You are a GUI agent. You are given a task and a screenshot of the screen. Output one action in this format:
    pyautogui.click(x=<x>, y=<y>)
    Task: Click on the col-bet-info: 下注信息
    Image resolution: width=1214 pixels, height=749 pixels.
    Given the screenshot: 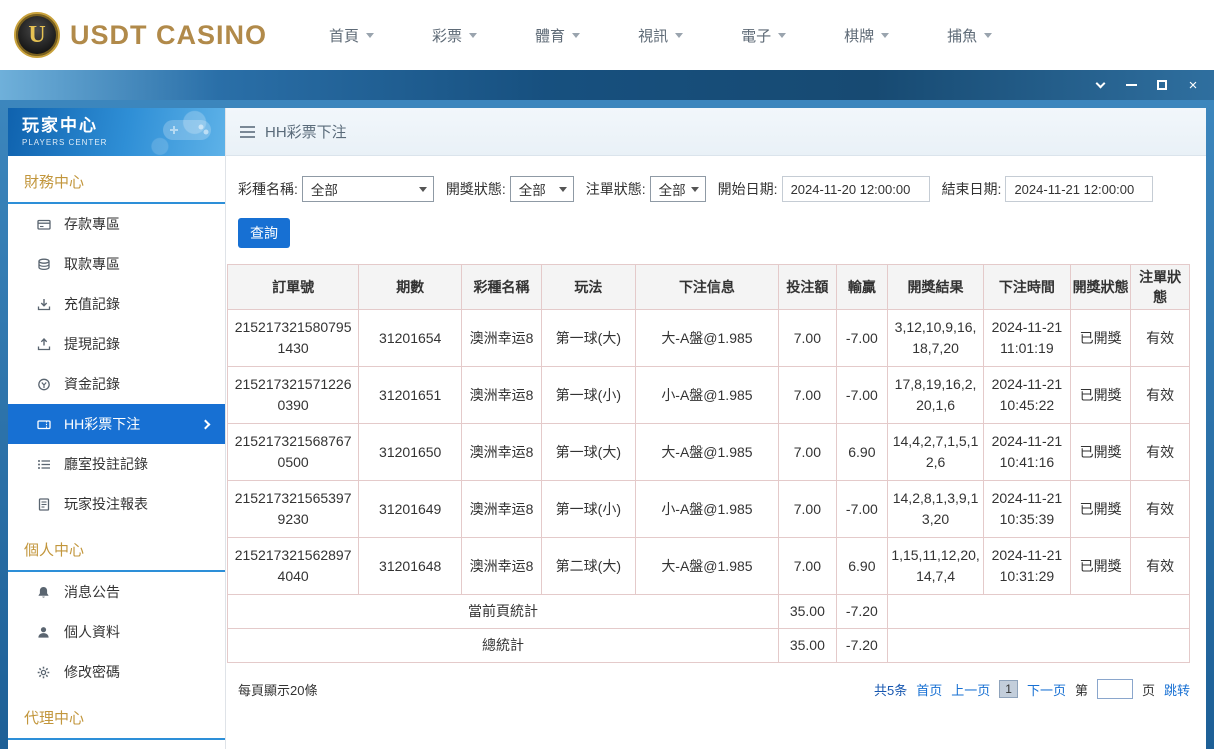 What is the action you would take?
    pyautogui.click(x=707, y=287)
    